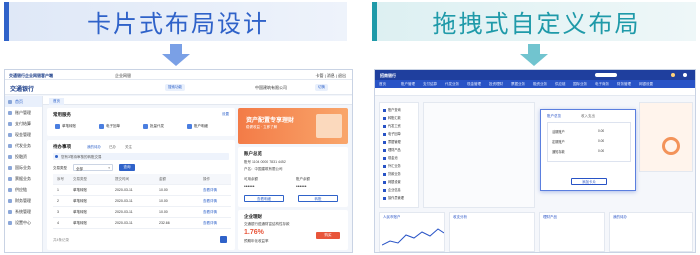 This screenshot has height=255, width=700. I want to click on sidebar-item-cash: 现金管理, so click(23, 134).